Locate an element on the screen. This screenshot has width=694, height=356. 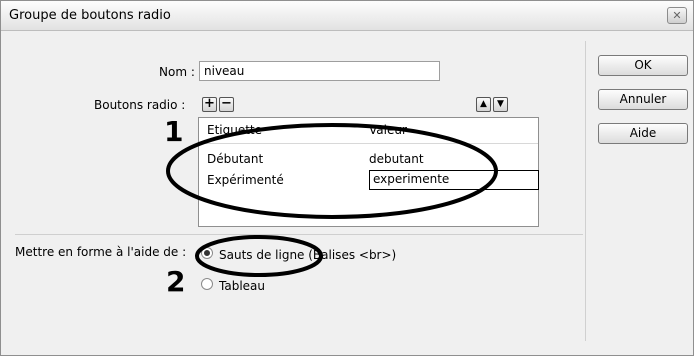
add-icon: + is located at coordinates (209, 104).